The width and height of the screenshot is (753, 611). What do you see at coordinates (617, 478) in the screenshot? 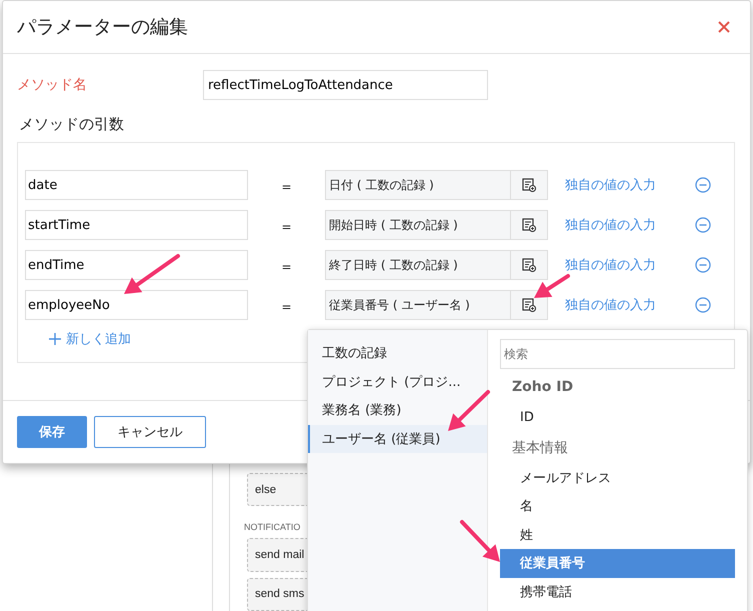
I see `field-option: メールアドレス` at bounding box center [617, 478].